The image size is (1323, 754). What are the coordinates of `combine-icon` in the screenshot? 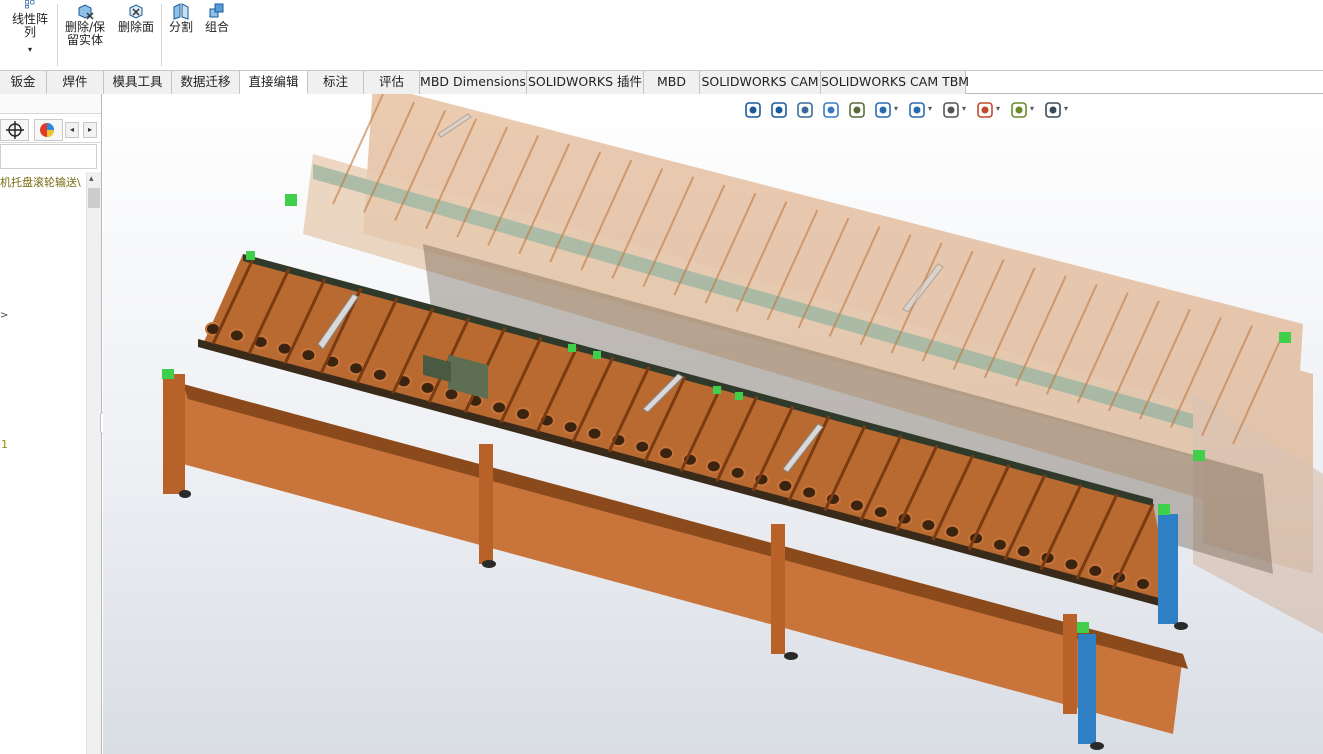 It's located at (216, 10).